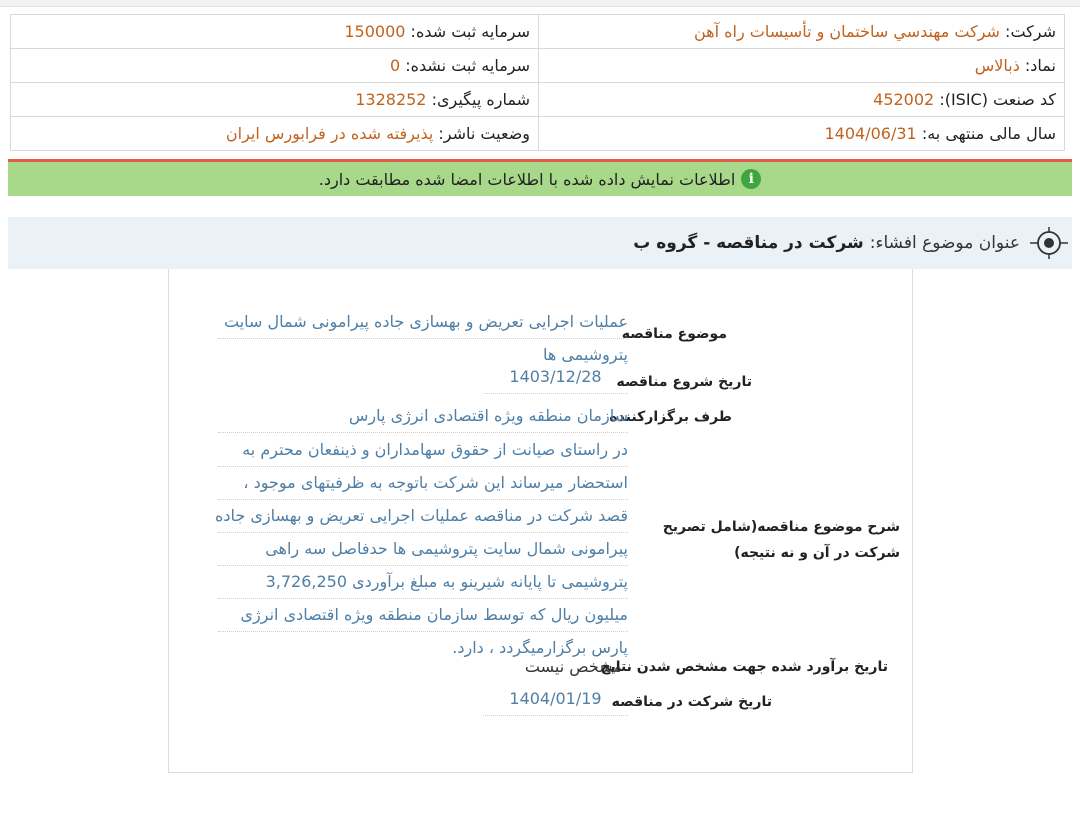 Image resolution: width=1080 pixels, height=816 pixels. Describe the element at coordinates (997, 99) in the screenshot. I see `isic-label: کد صنعت (ISIC):` at that location.